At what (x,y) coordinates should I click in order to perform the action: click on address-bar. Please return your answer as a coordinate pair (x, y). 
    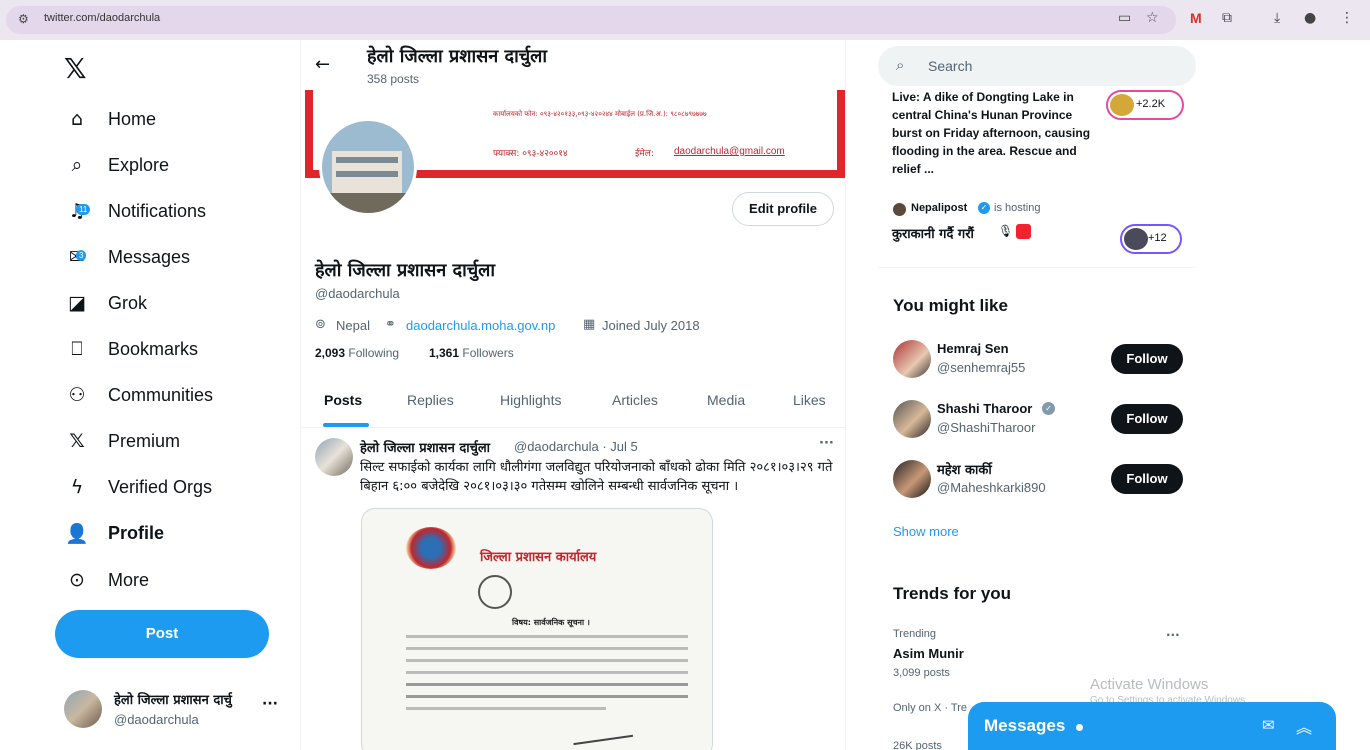
    Looking at the image, I should click on (591, 20).